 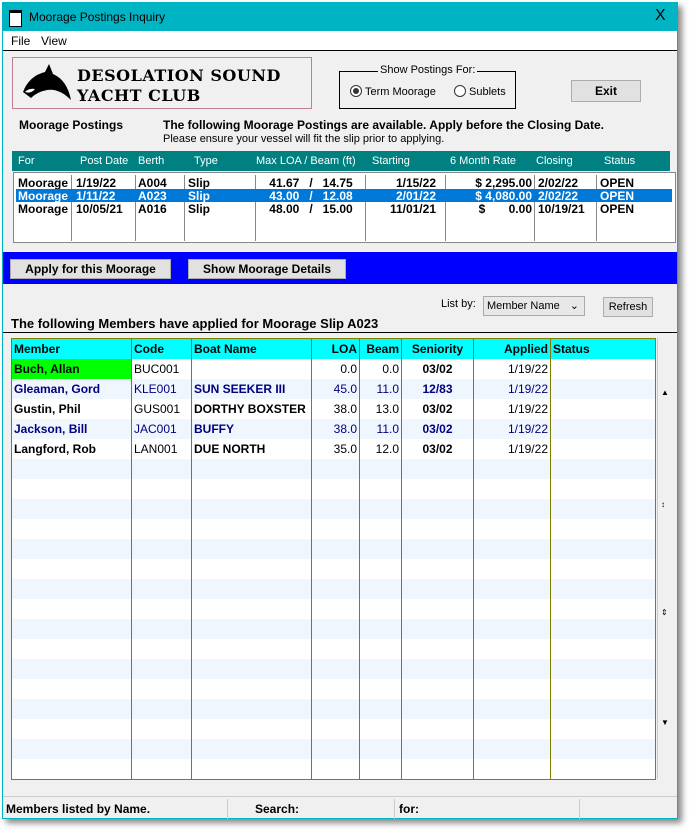 What do you see at coordinates (438, 449) in the screenshot?
I see `grid-cell: 03/02` at bounding box center [438, 449].